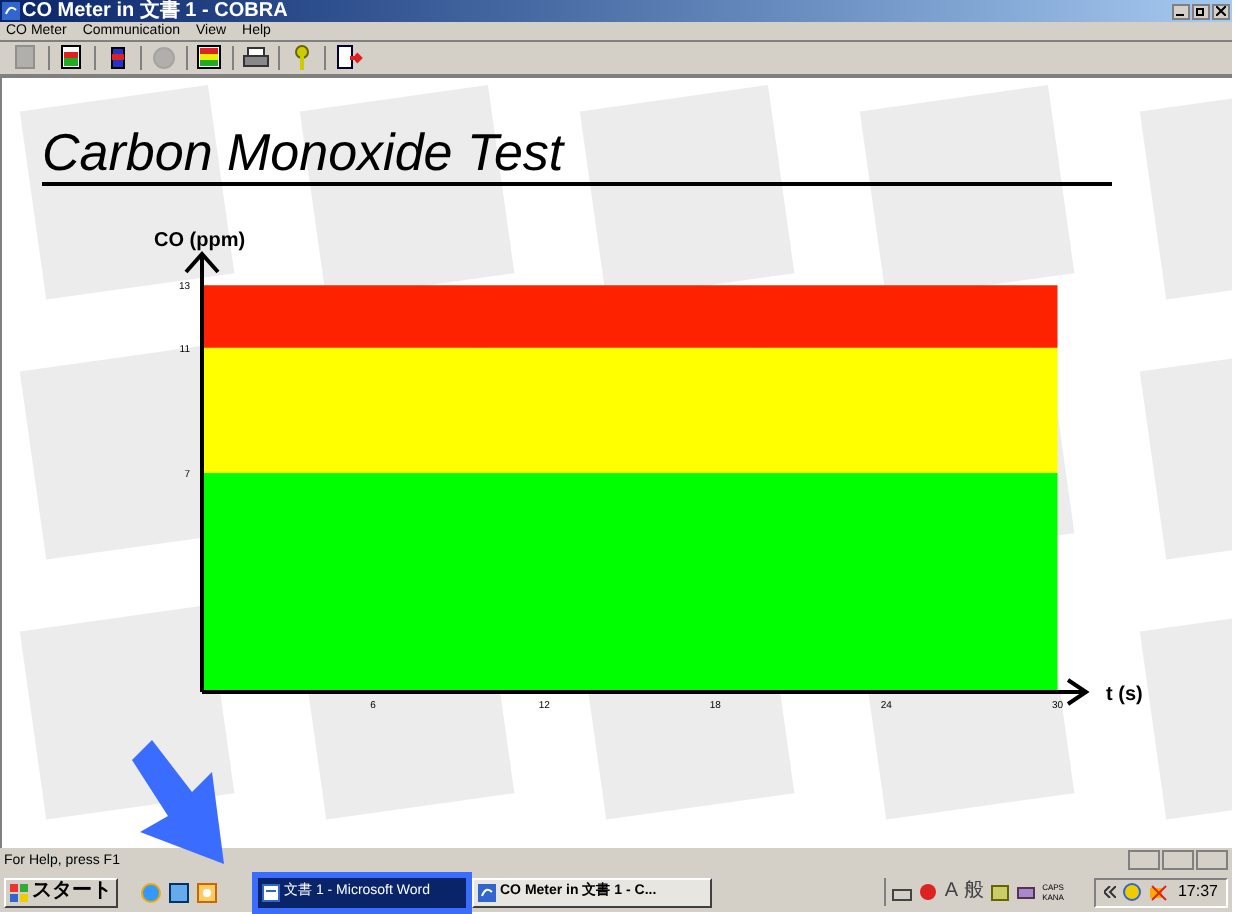 Image resolution: width=1244 pixels, height=914 pixels. I want to click on minimize-button, so click(1181, 11).